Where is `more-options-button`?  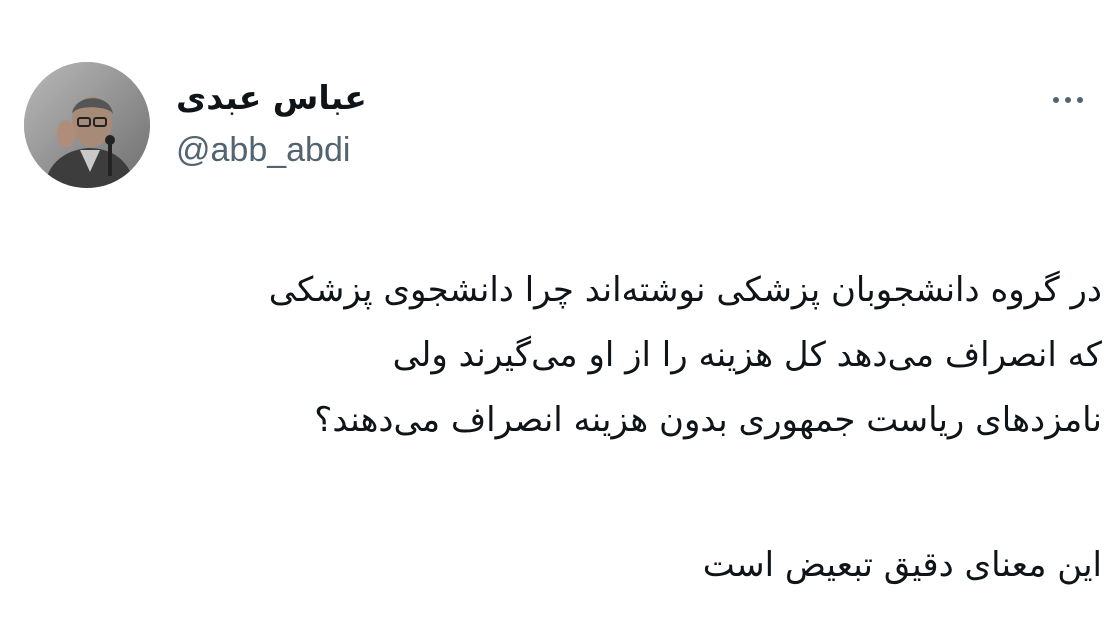 more-options-button is located at coordinates (1068, 100).